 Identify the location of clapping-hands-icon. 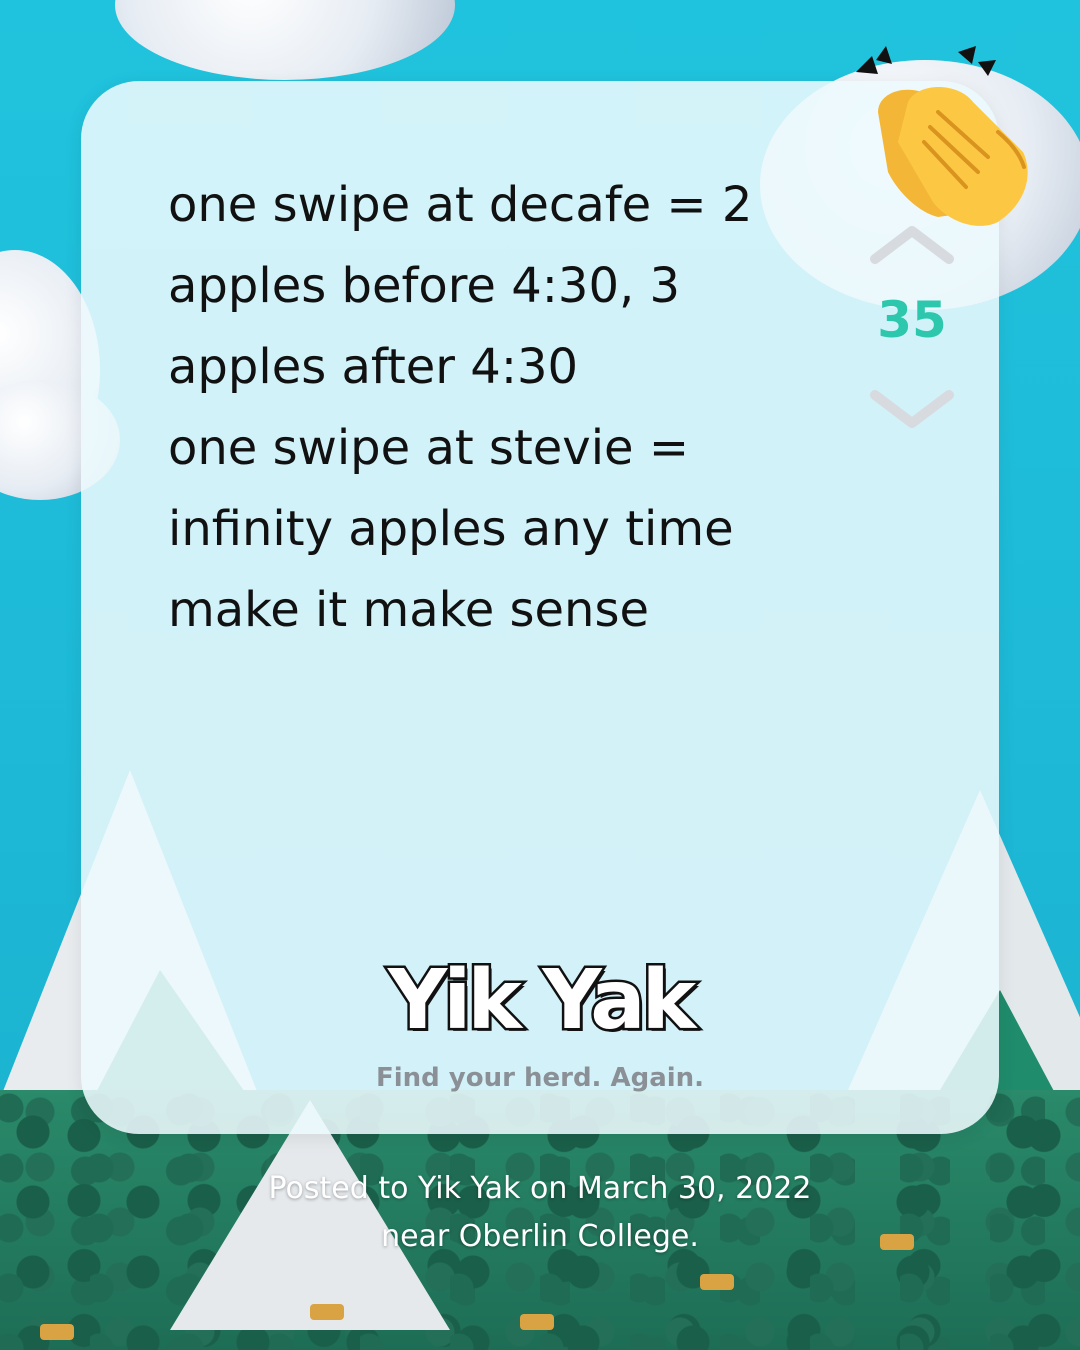
(942, 136).